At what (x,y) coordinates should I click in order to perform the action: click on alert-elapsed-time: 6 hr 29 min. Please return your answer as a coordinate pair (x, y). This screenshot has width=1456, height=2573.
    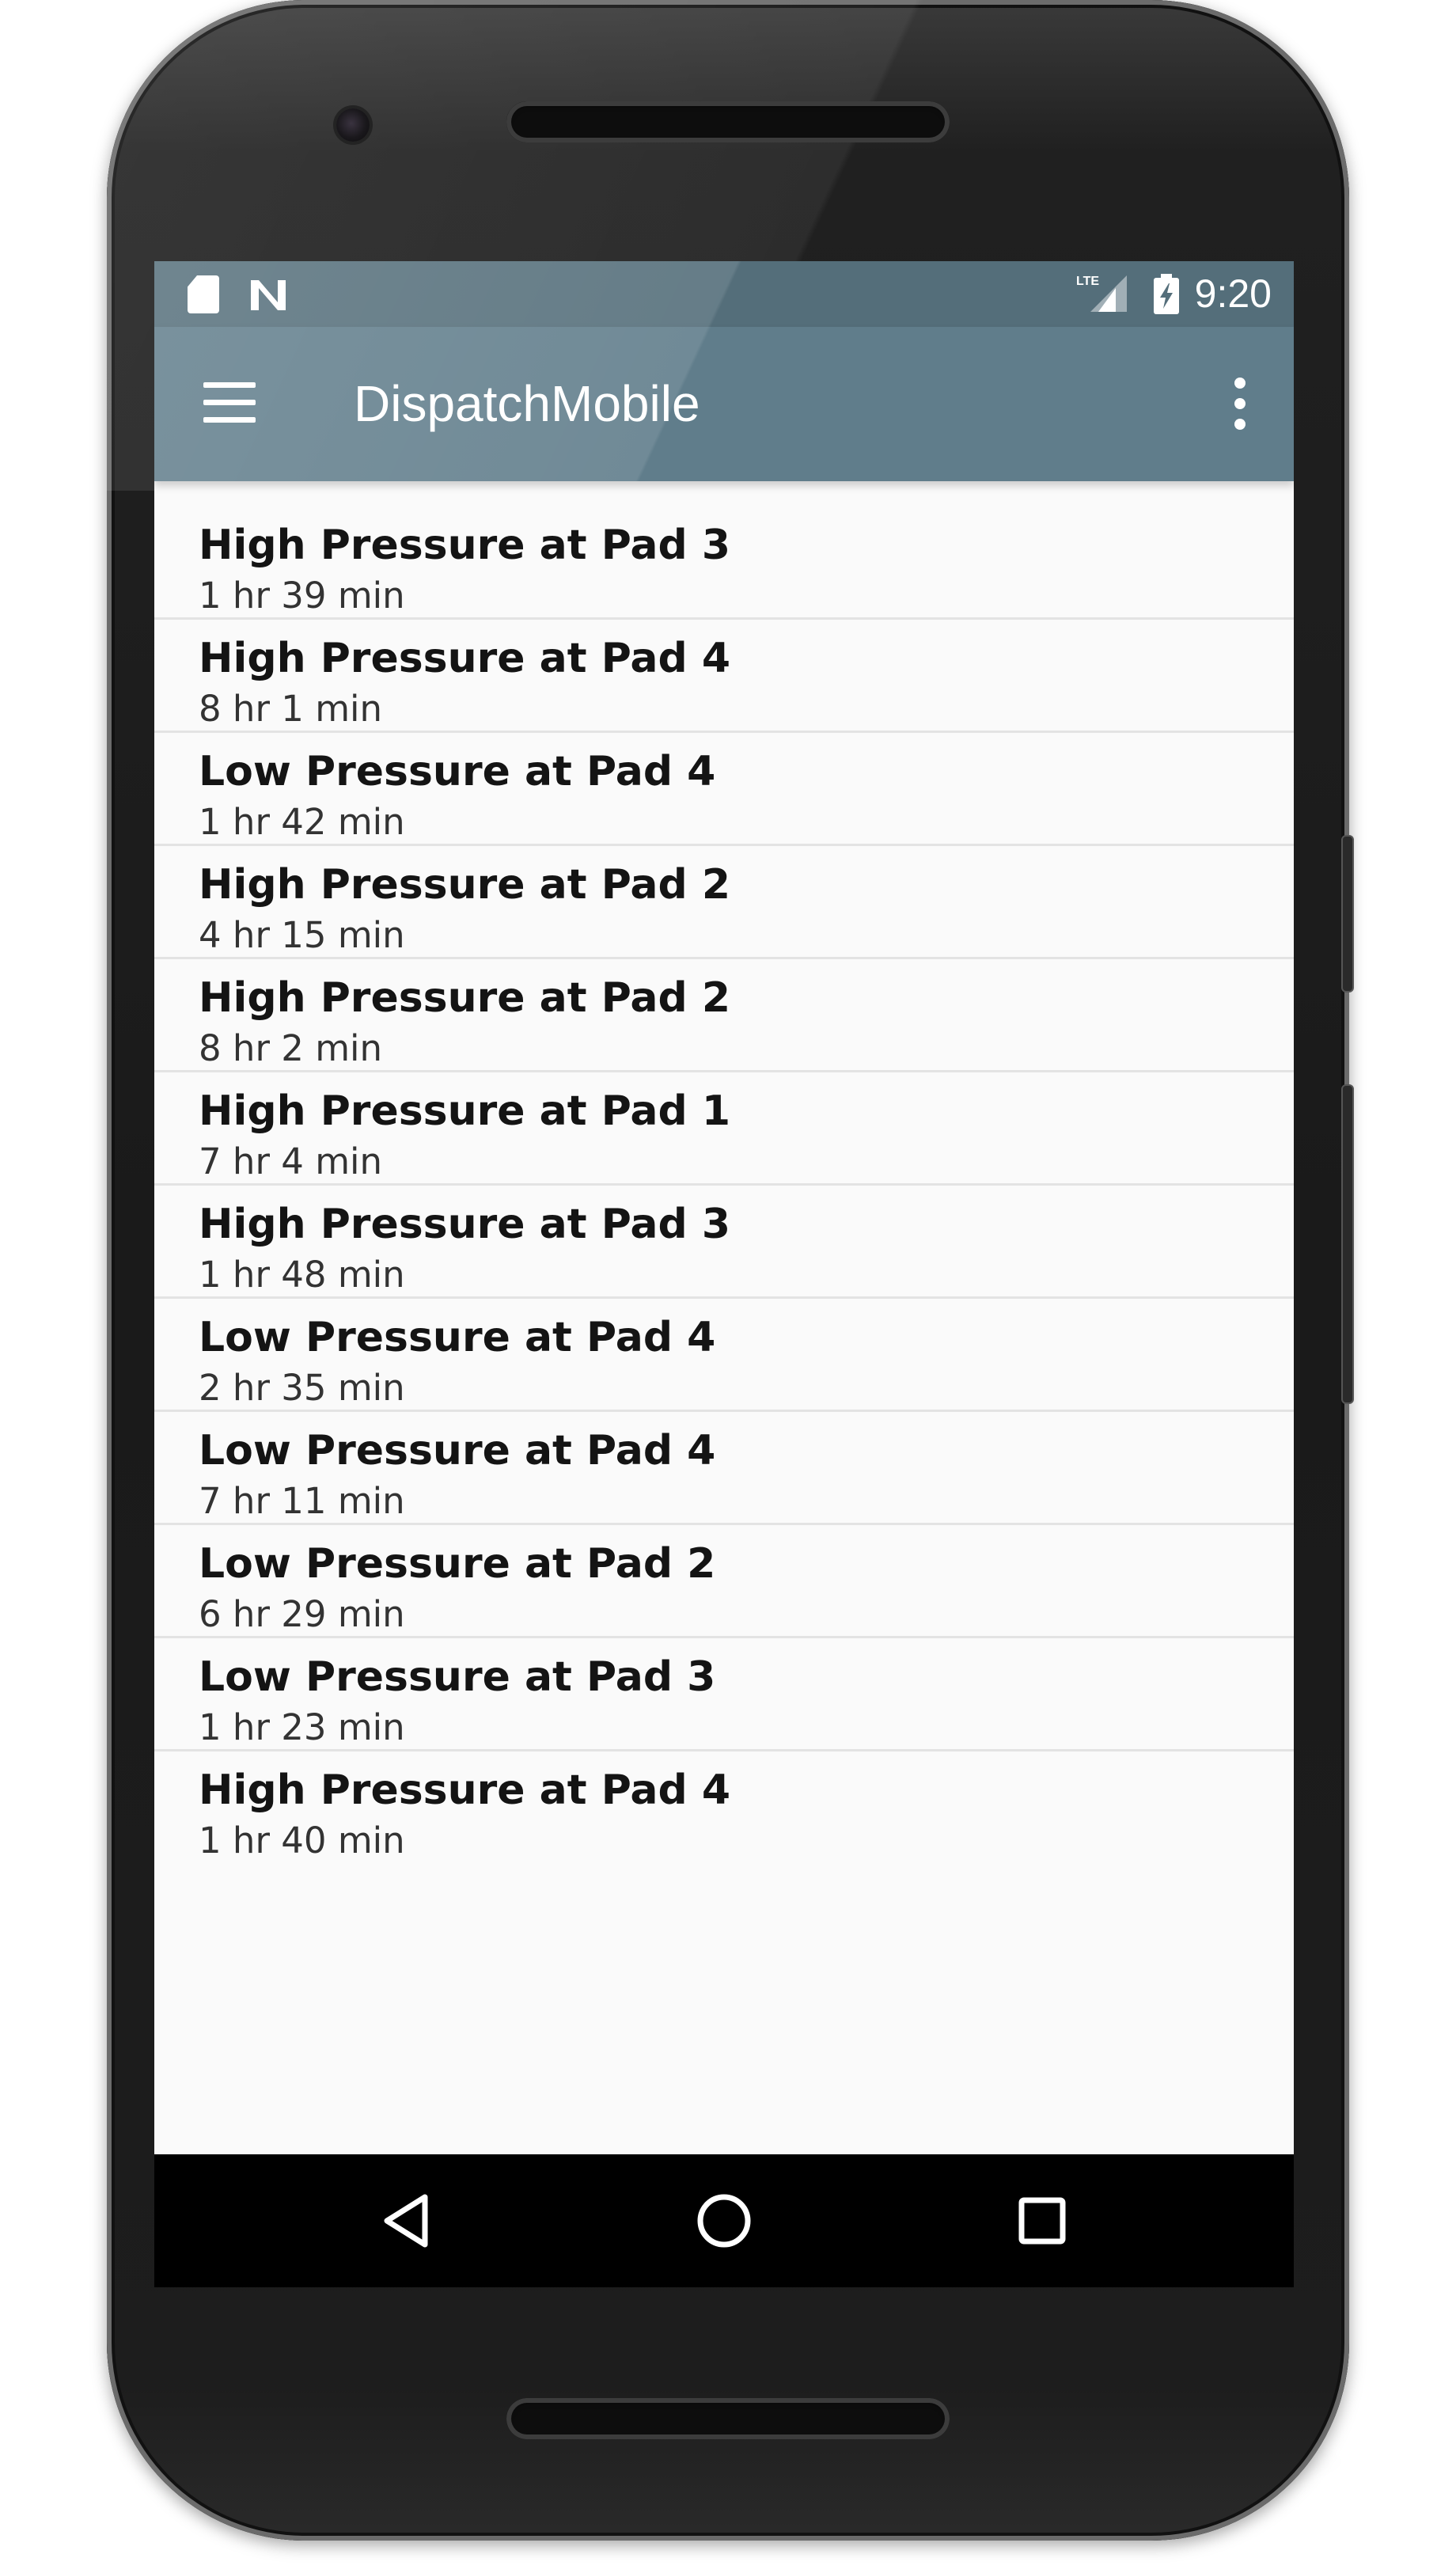
    Looking at the image, I should click on (302, 1614).